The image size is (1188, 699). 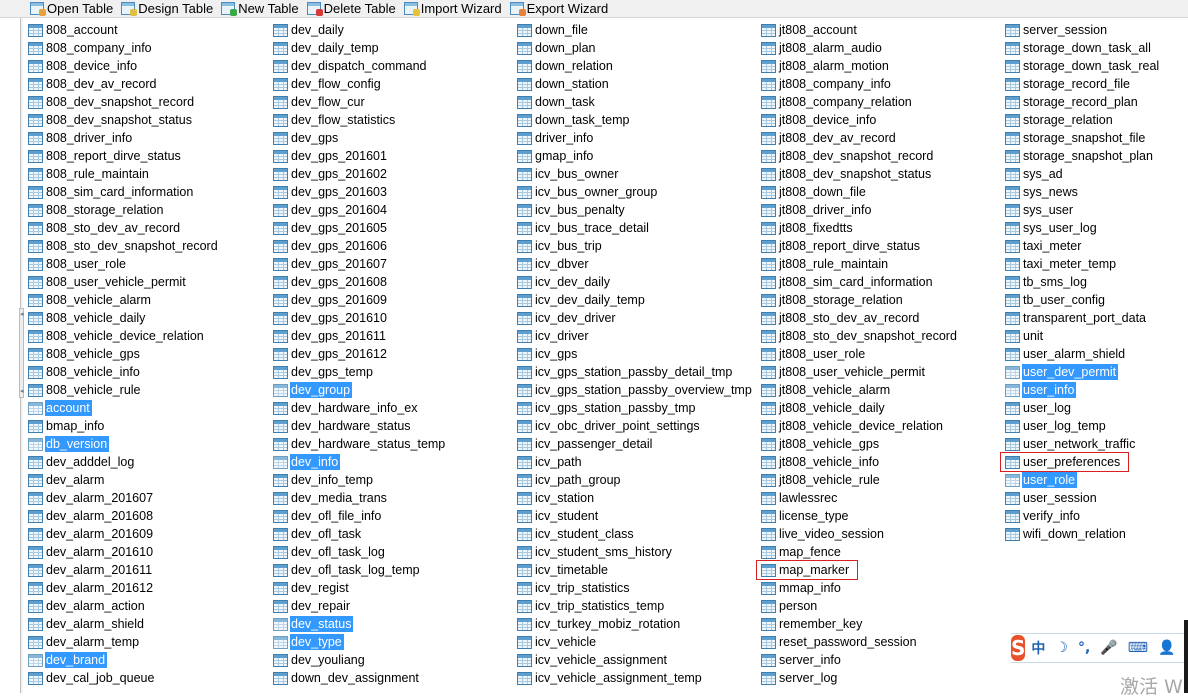 I want to click on table-item: jt808_driver_info, so click(x=860, y=210).